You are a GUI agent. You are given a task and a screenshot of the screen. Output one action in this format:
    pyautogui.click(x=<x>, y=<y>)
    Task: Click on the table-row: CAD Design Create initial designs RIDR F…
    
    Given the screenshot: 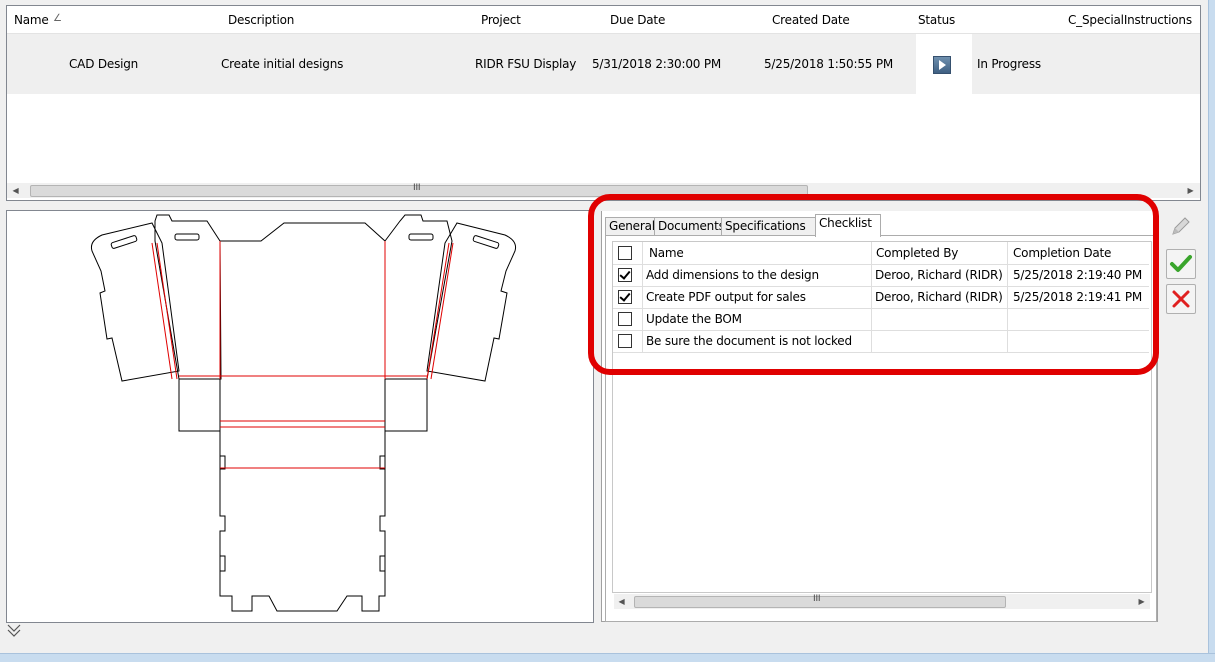 What is the action you would take?
    pyautogui.click(x=603, y=64)
    